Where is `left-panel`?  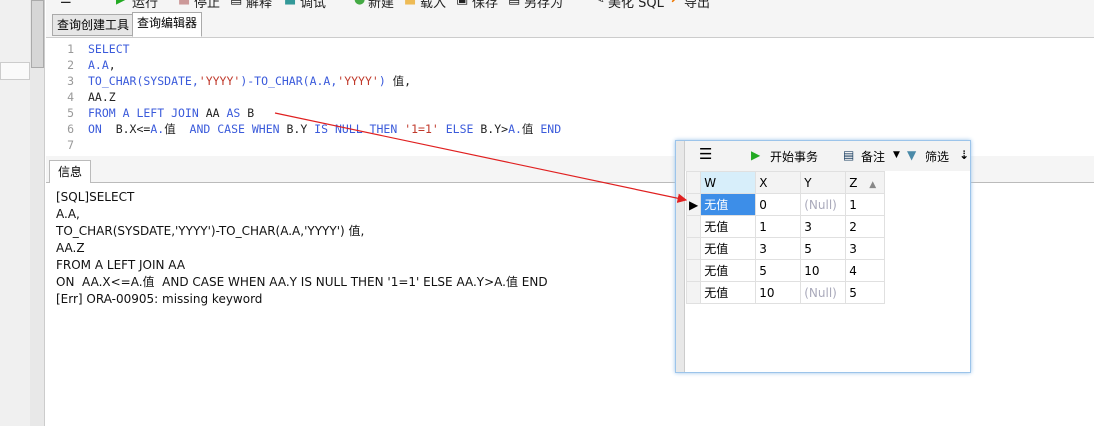
left-panel is located at coordinates (15, 213).